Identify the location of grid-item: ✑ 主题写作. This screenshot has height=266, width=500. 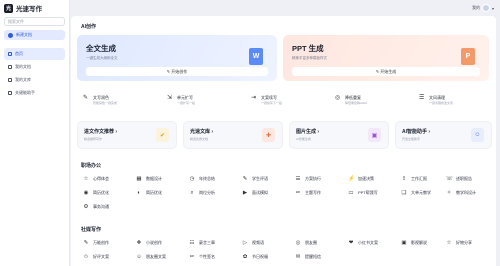
(308, 193).